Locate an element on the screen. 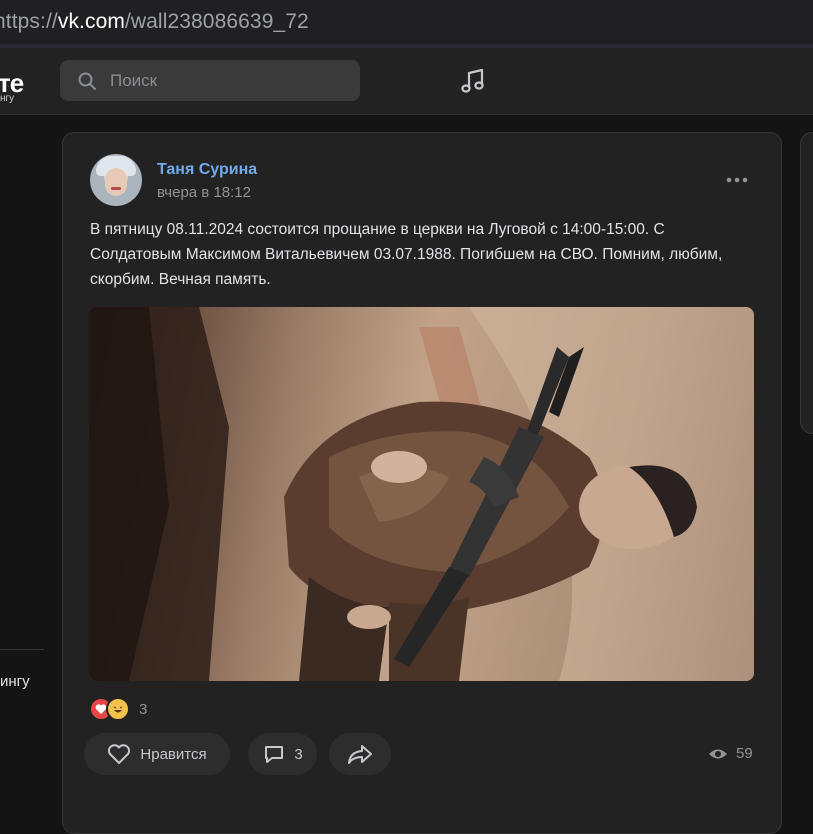 The image size is (813, 834). url-path: /wall238086639_72 is located at coordinates (216, 21).